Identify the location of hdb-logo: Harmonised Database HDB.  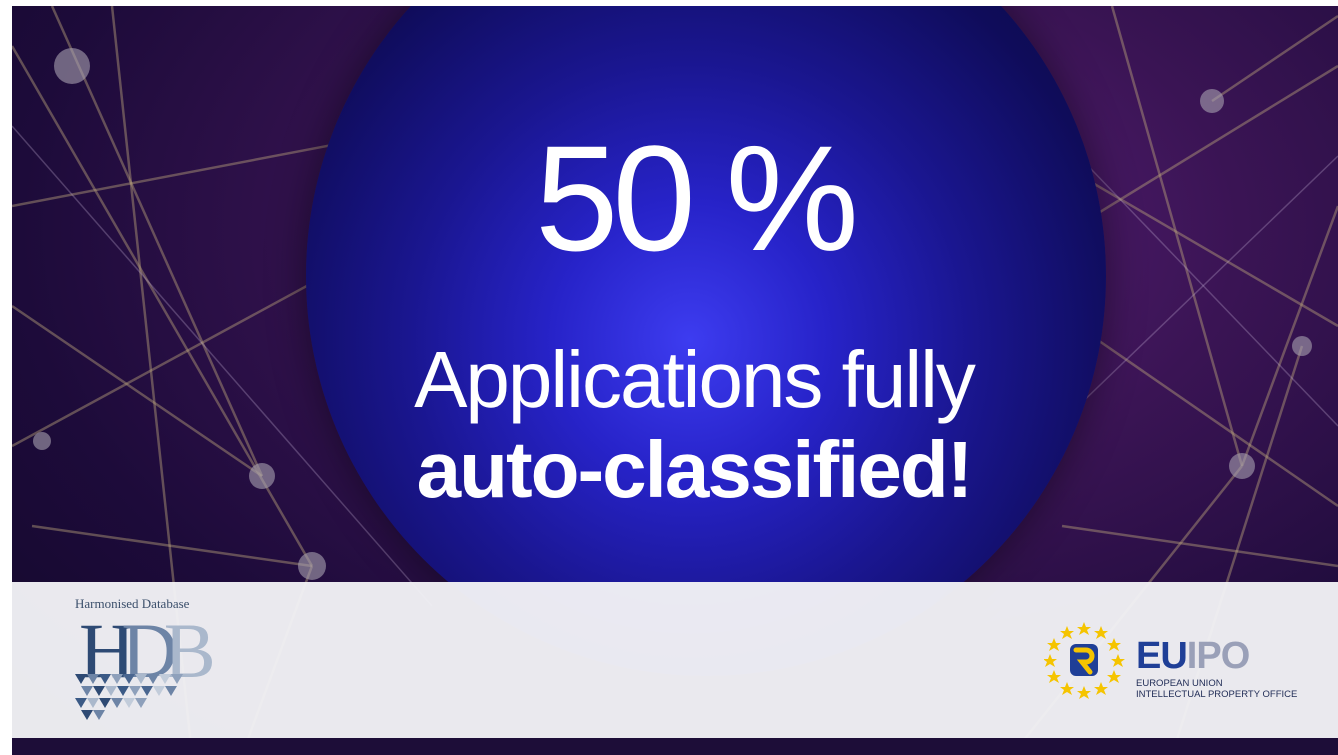
(150, 660).